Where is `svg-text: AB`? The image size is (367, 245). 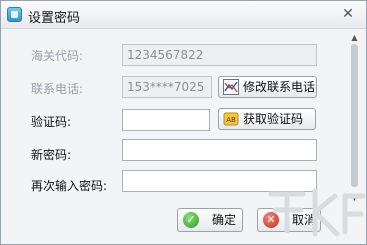
svg-text: AB is located at coordinates (231, 120).